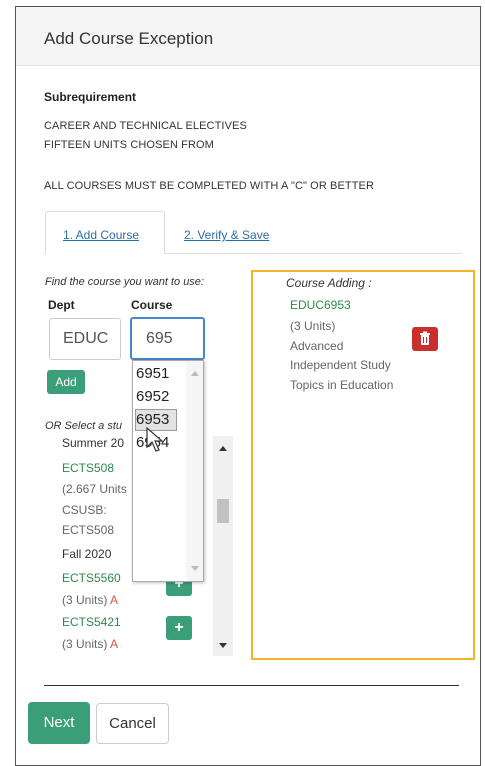 The image size is (485, 766). Describe the element at coordinates (152, 419) in the screenshot. I see `dropdown-option: 6953` at that location.